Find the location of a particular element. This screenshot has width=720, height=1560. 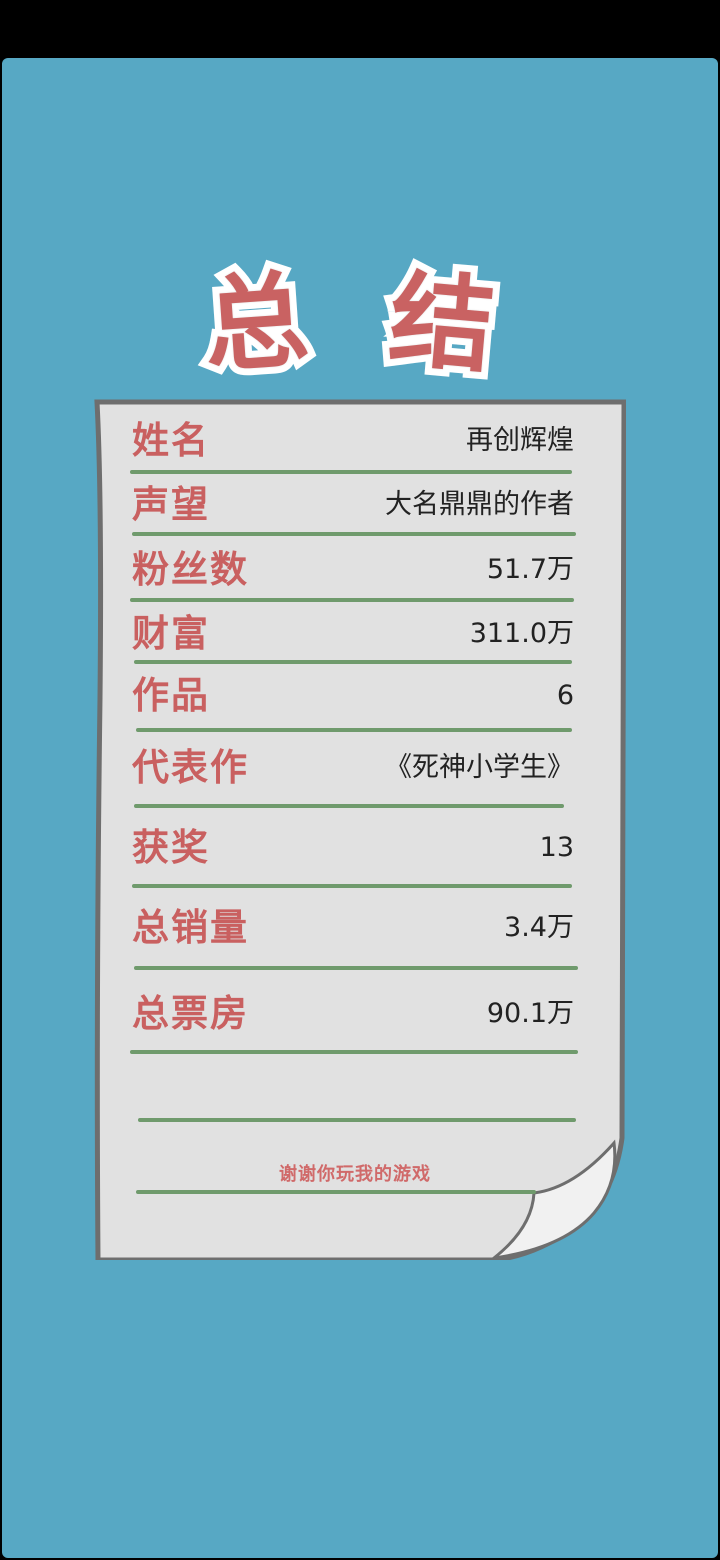

row-fans: 粉丝数 51.7万 is located at coordinates (353, 570).